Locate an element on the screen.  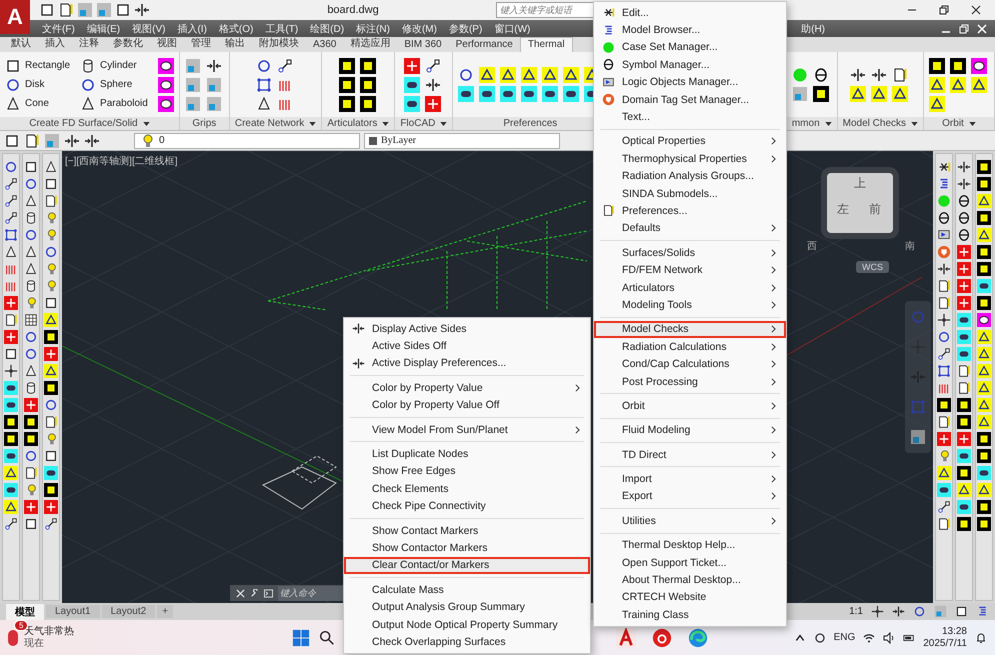
move-arrows-icon is located at coordinates (944, 320).